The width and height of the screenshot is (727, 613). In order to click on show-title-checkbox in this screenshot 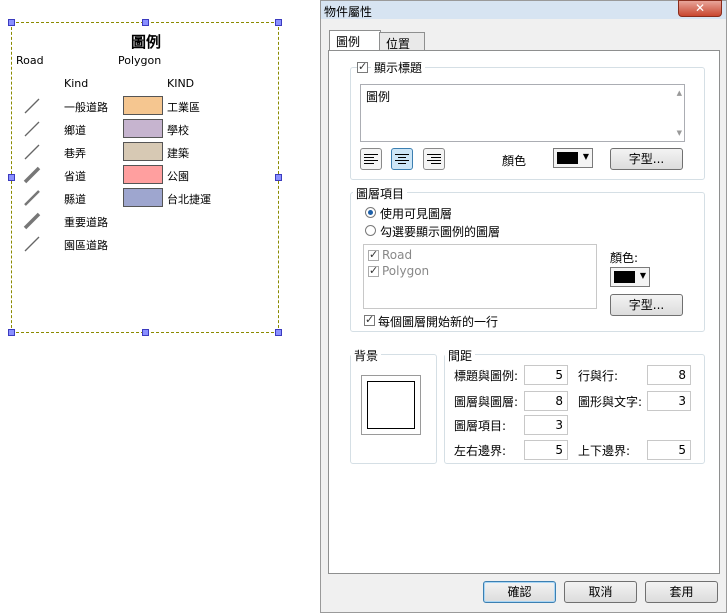, I will do `click(362, 66)`.